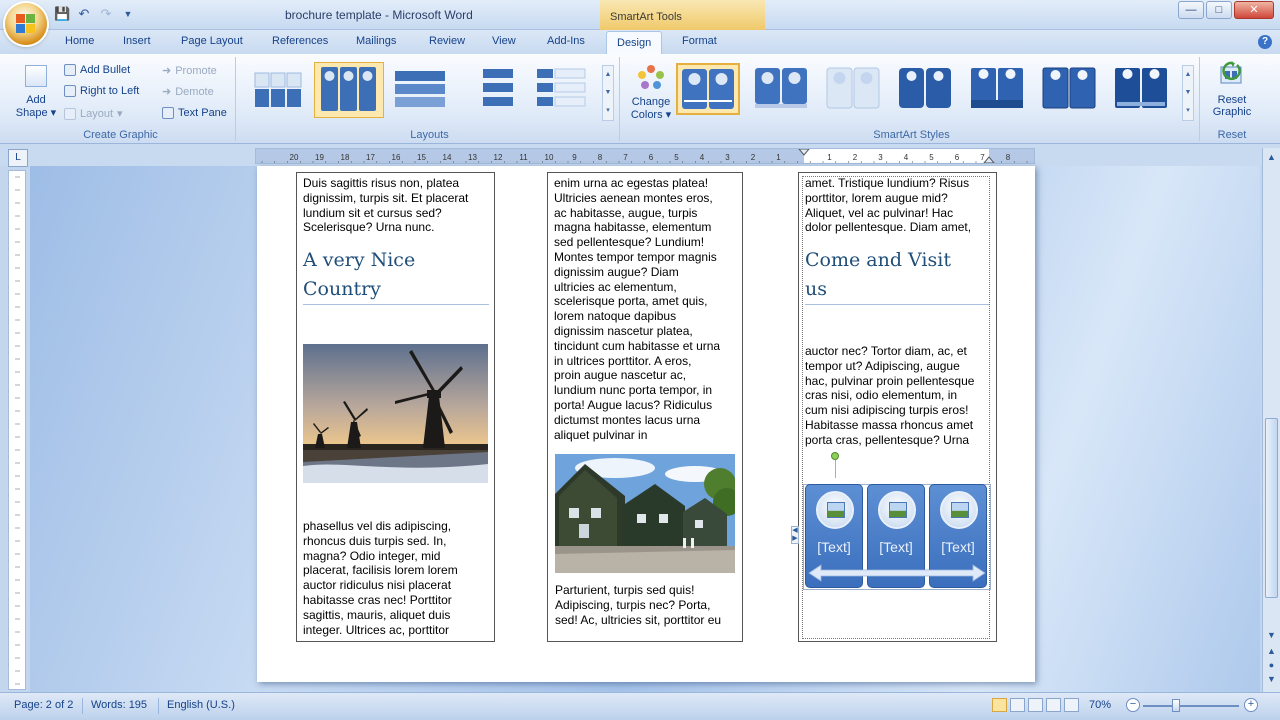 Image resolution: width=1280 pixels, height=720 pixels. What do you see at coordinates (1133, 705) in the screenshot?
I see `zoom-out-icon: −` at bounding box center [1133, 705].